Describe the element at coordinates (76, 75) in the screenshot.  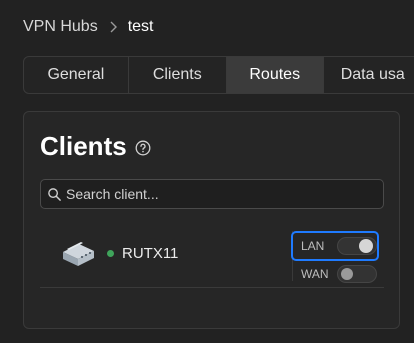
I see `tab-general: General` at that location.